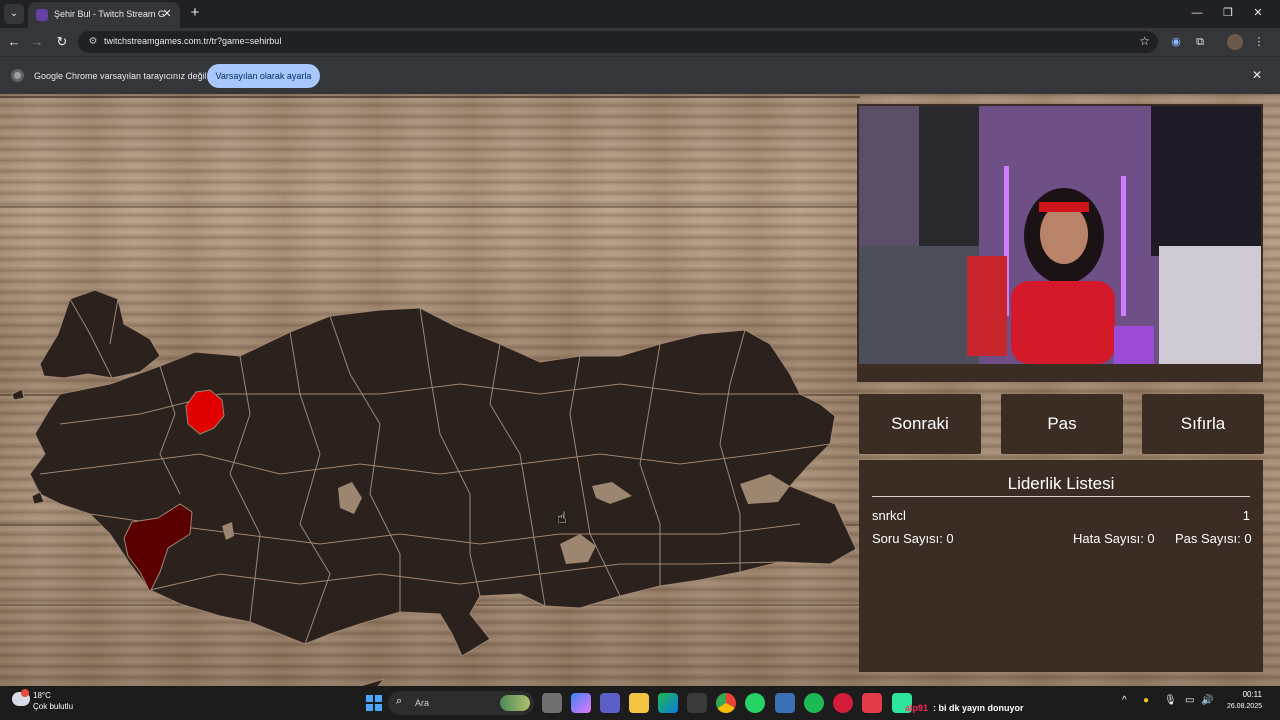  Describe the element at coordinates (515, 703) in the screenshot. I see `search-highlight-image` at that location.